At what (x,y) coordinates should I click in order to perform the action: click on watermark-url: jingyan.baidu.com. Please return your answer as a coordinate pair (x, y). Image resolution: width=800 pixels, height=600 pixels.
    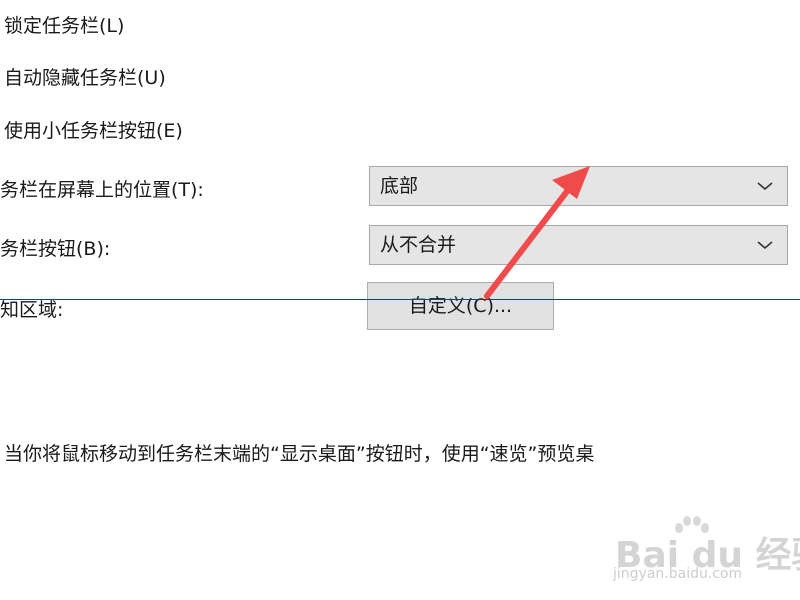
    Looking at the image, I should click on (678, 574).